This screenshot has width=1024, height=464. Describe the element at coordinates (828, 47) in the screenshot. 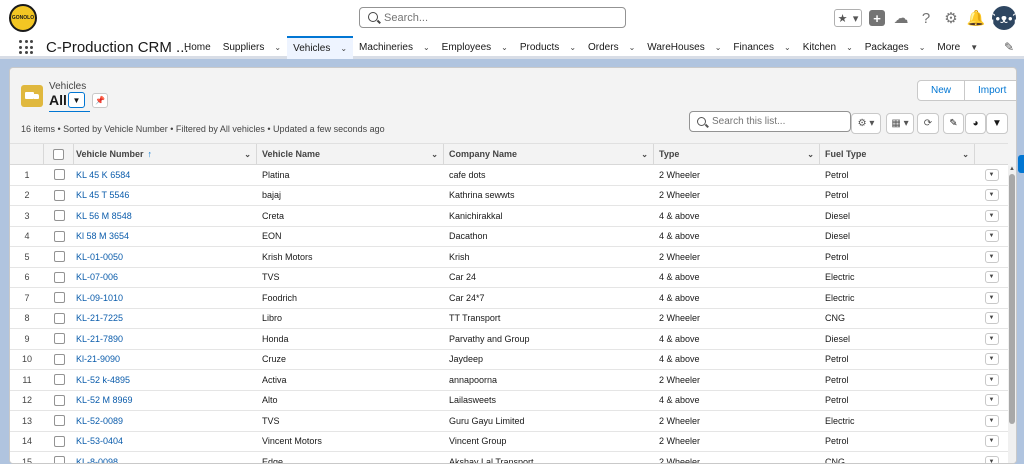

I see `nav-tab-kitchen: Kitchen ⌄` at that location.